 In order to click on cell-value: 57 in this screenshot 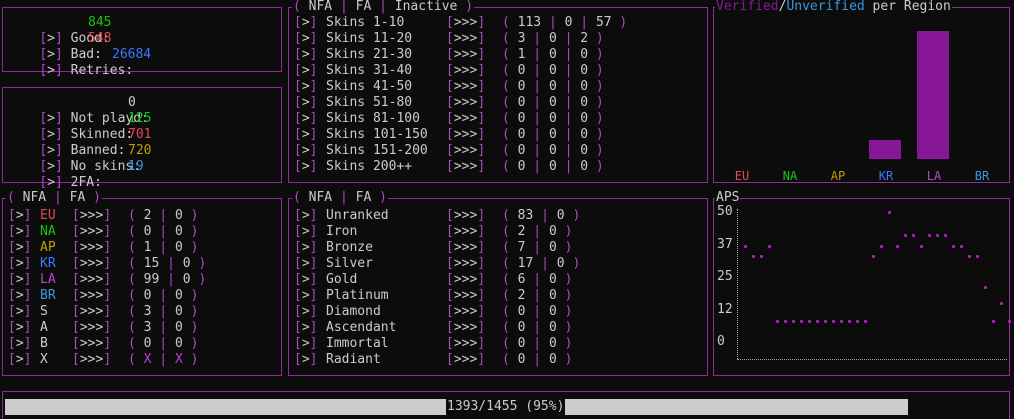, I will do `click(603, 22)`.